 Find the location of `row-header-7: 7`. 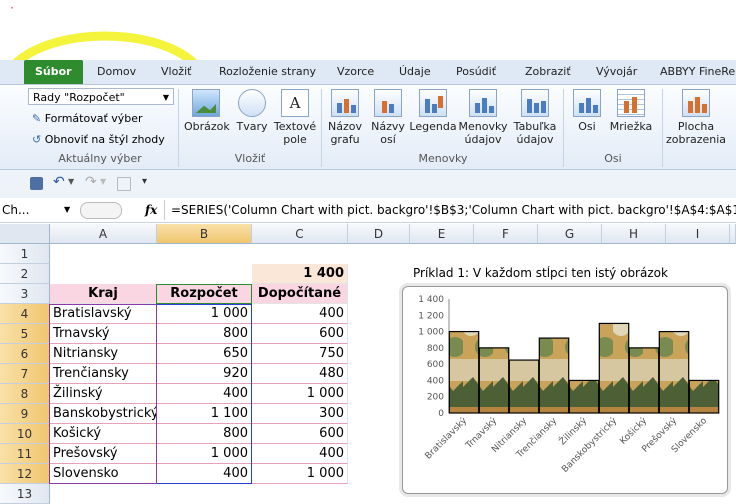

row-header-7: 7 is located at coordinates (25, 374).